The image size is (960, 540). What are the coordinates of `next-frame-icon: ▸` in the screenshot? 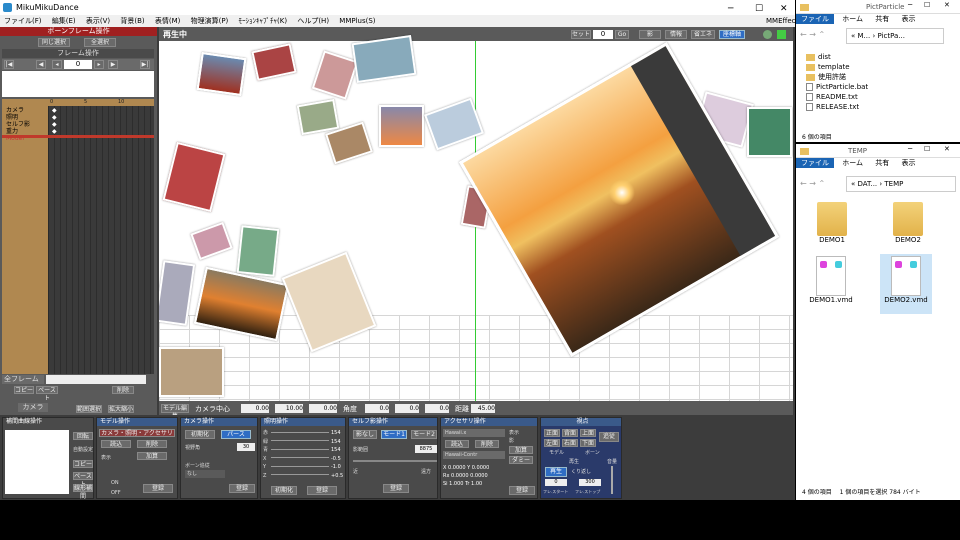 It's located at (99, 64).